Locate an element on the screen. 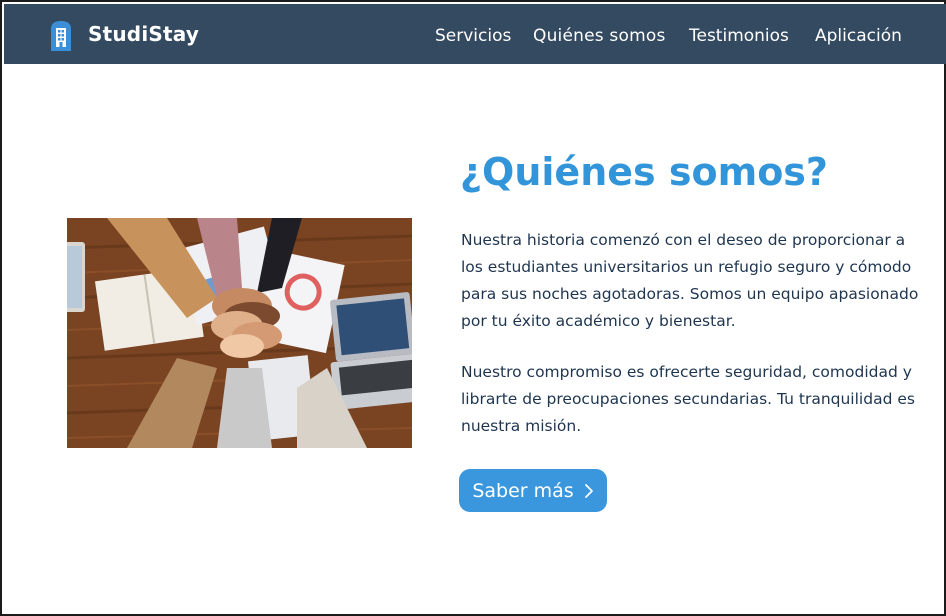 This screenshot has height=616, width=946. nav-link-servicios: Servicios is located at coordinates (473, 36).